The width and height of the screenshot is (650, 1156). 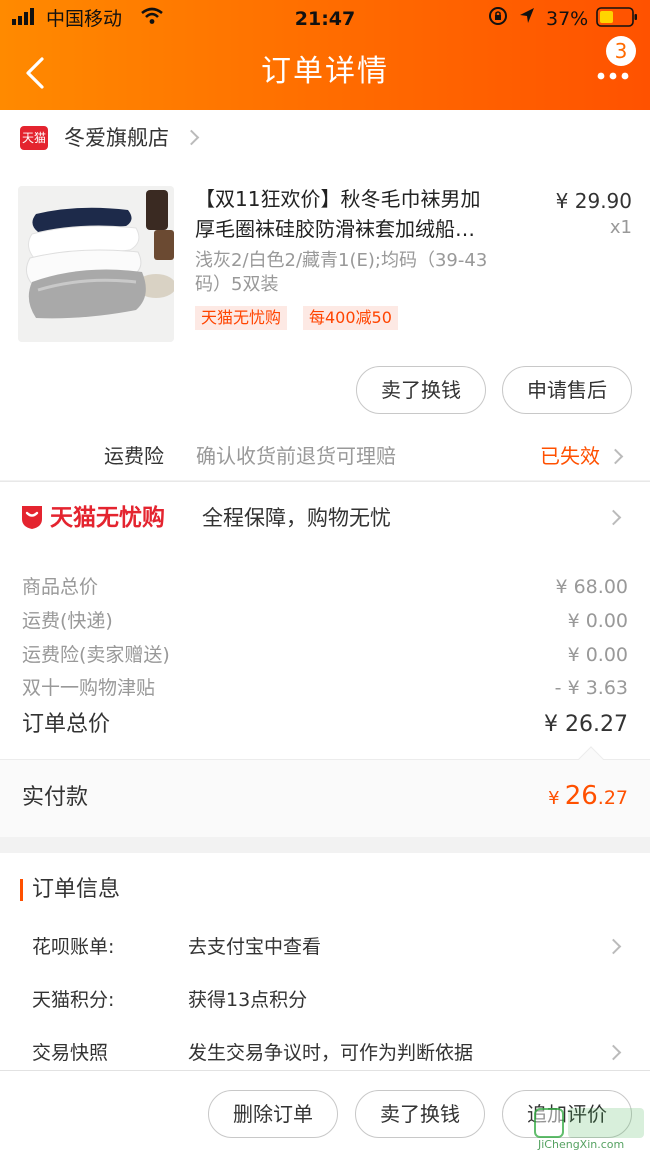 What do you see at coordinates (73, 947) in the screenshot?
I see `info-label: 花呗账单:` at bounding box center [73, 947].